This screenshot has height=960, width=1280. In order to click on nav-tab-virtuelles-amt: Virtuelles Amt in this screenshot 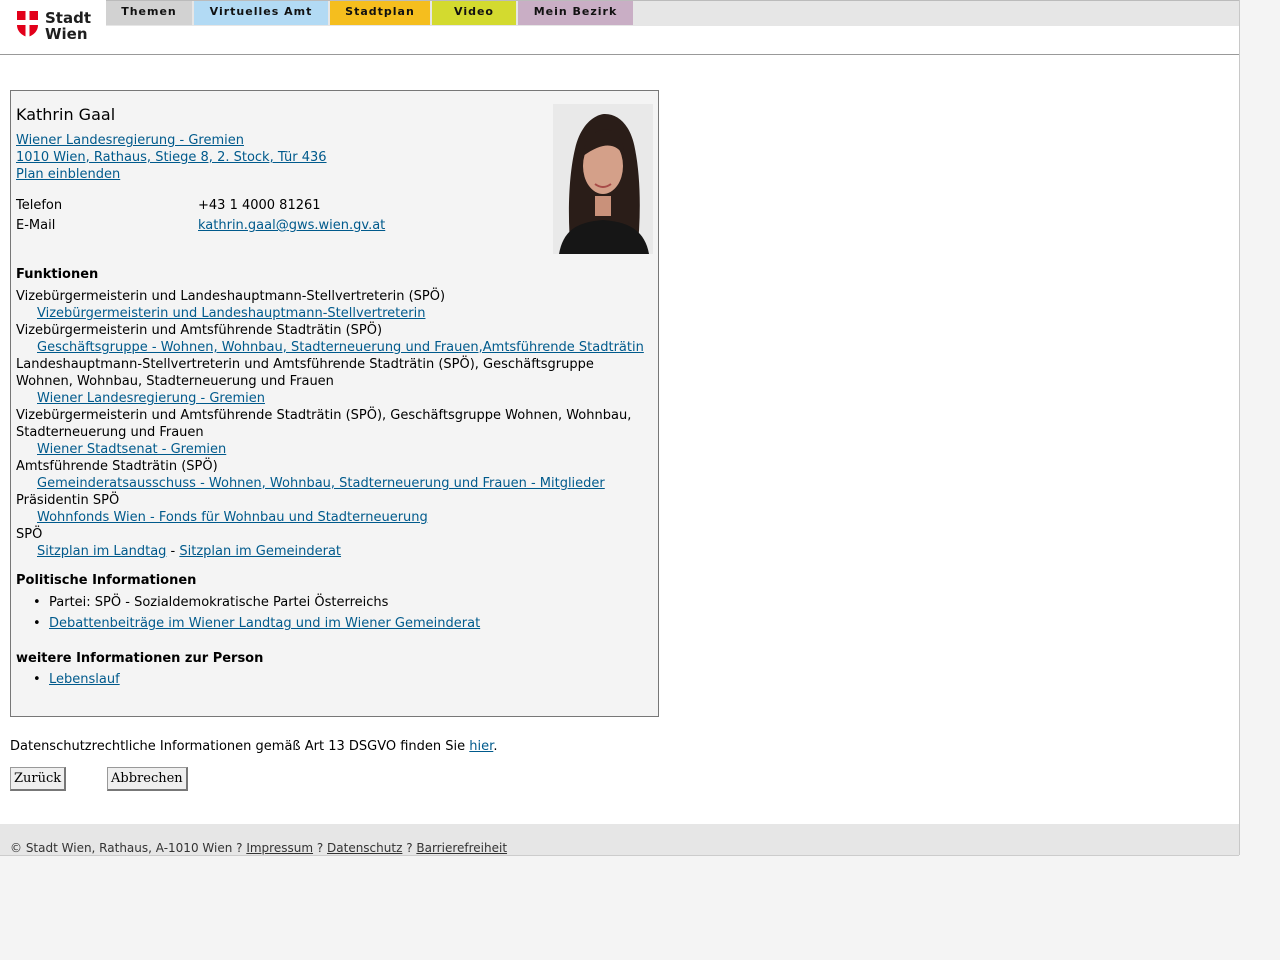, I will do `click(261, 13)`.